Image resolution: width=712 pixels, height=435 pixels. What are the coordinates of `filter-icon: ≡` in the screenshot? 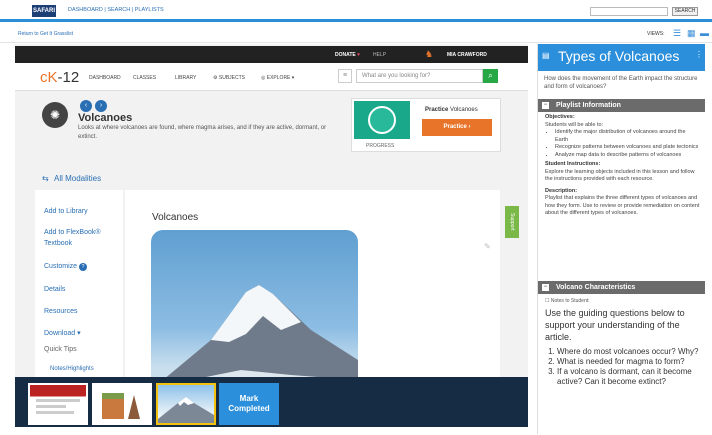 It's located at (345, 76).